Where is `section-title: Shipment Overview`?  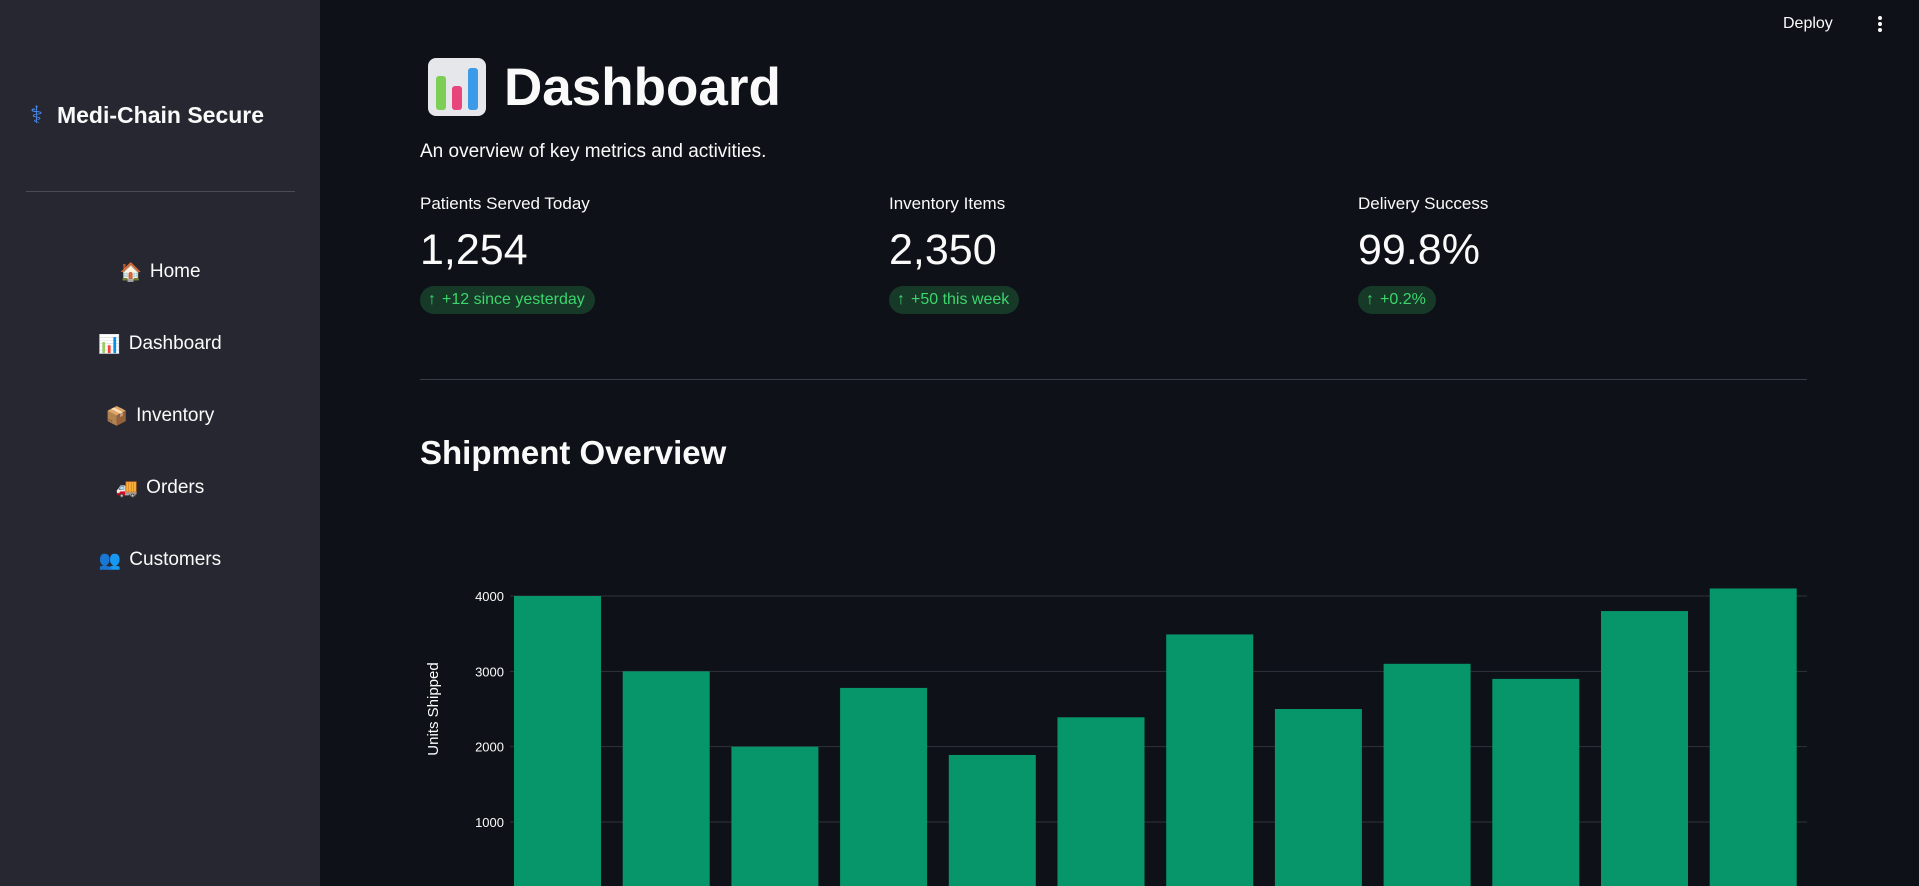 section-title: Shipment Overview is located at coordinates (573, 452).